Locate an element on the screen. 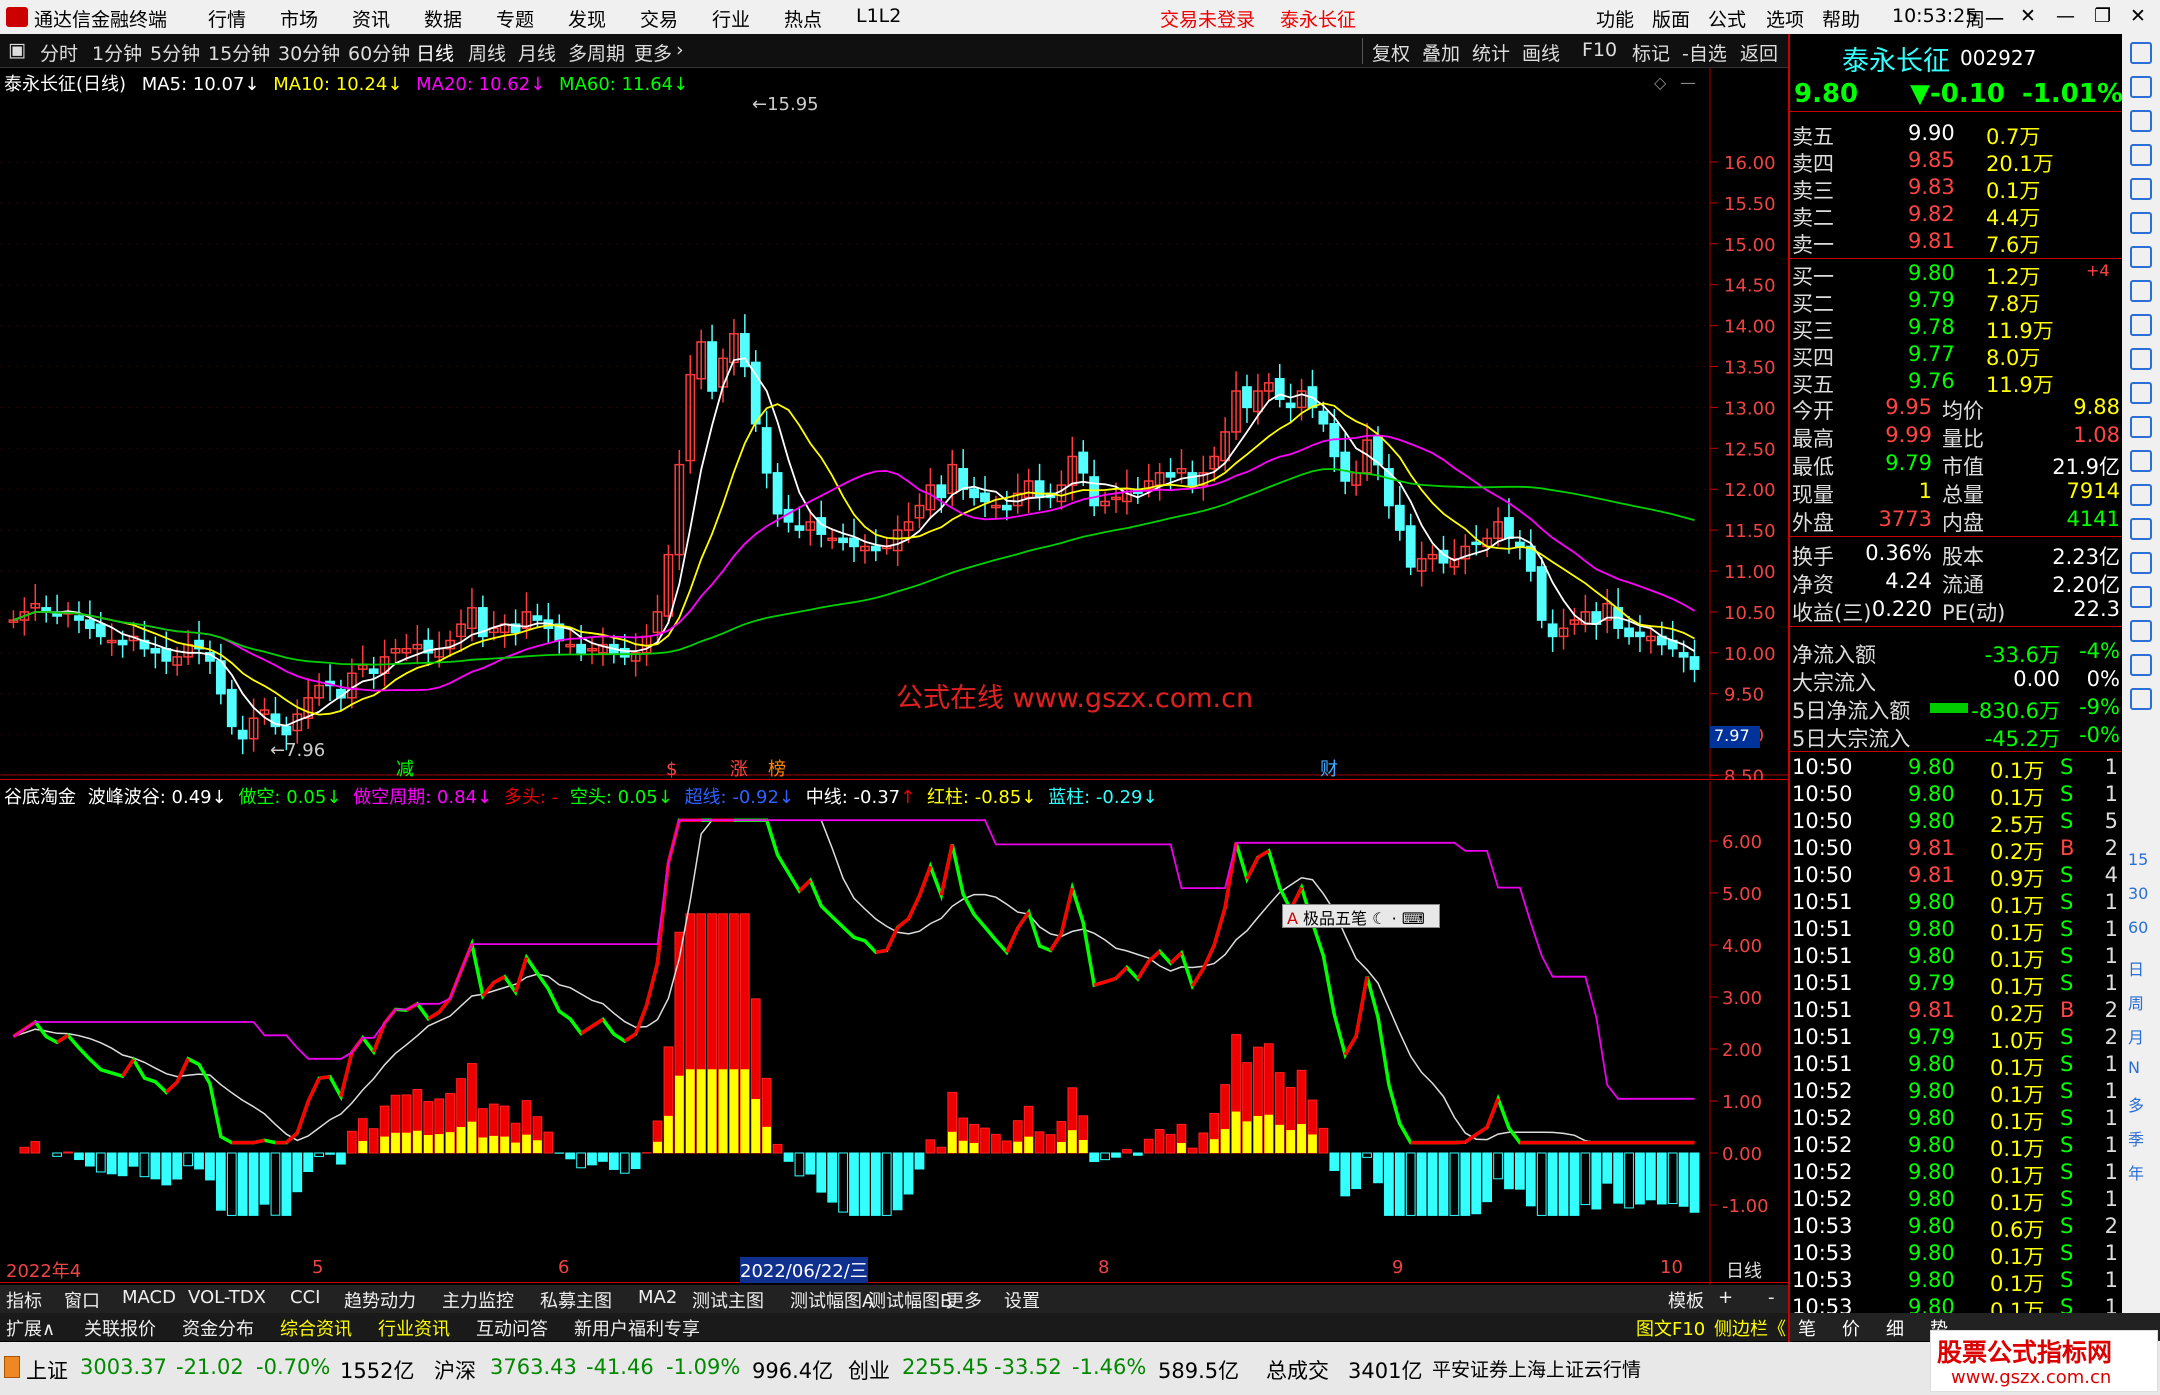  ext-tab-1: 关联报价 is located at coordinates (120, 1328).